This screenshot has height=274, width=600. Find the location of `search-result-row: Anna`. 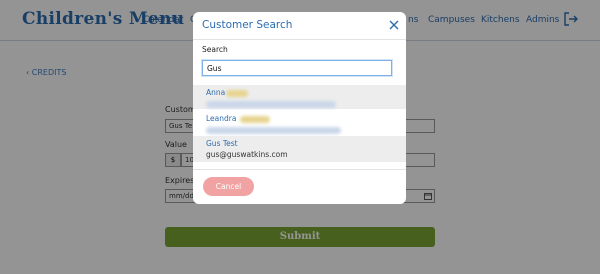

search-result-row: Anna is located at coordinates (299, 97).